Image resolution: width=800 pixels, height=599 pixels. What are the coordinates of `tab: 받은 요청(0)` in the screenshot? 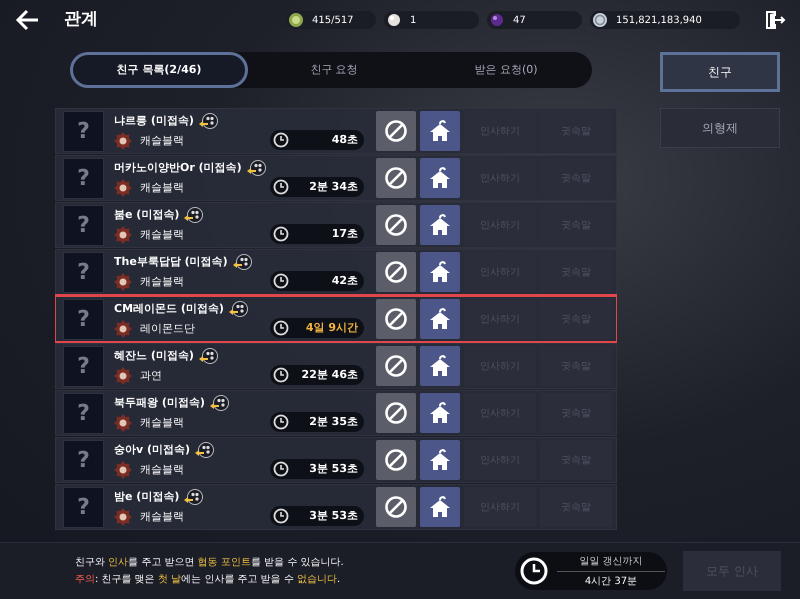 It's located at (506, 70).